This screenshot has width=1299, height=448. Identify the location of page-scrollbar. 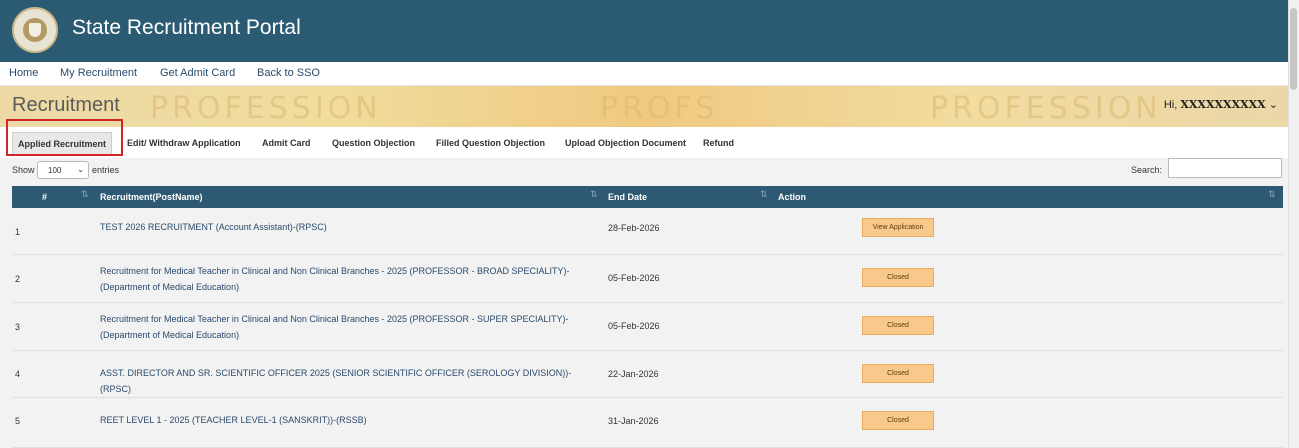
(1293, 224).